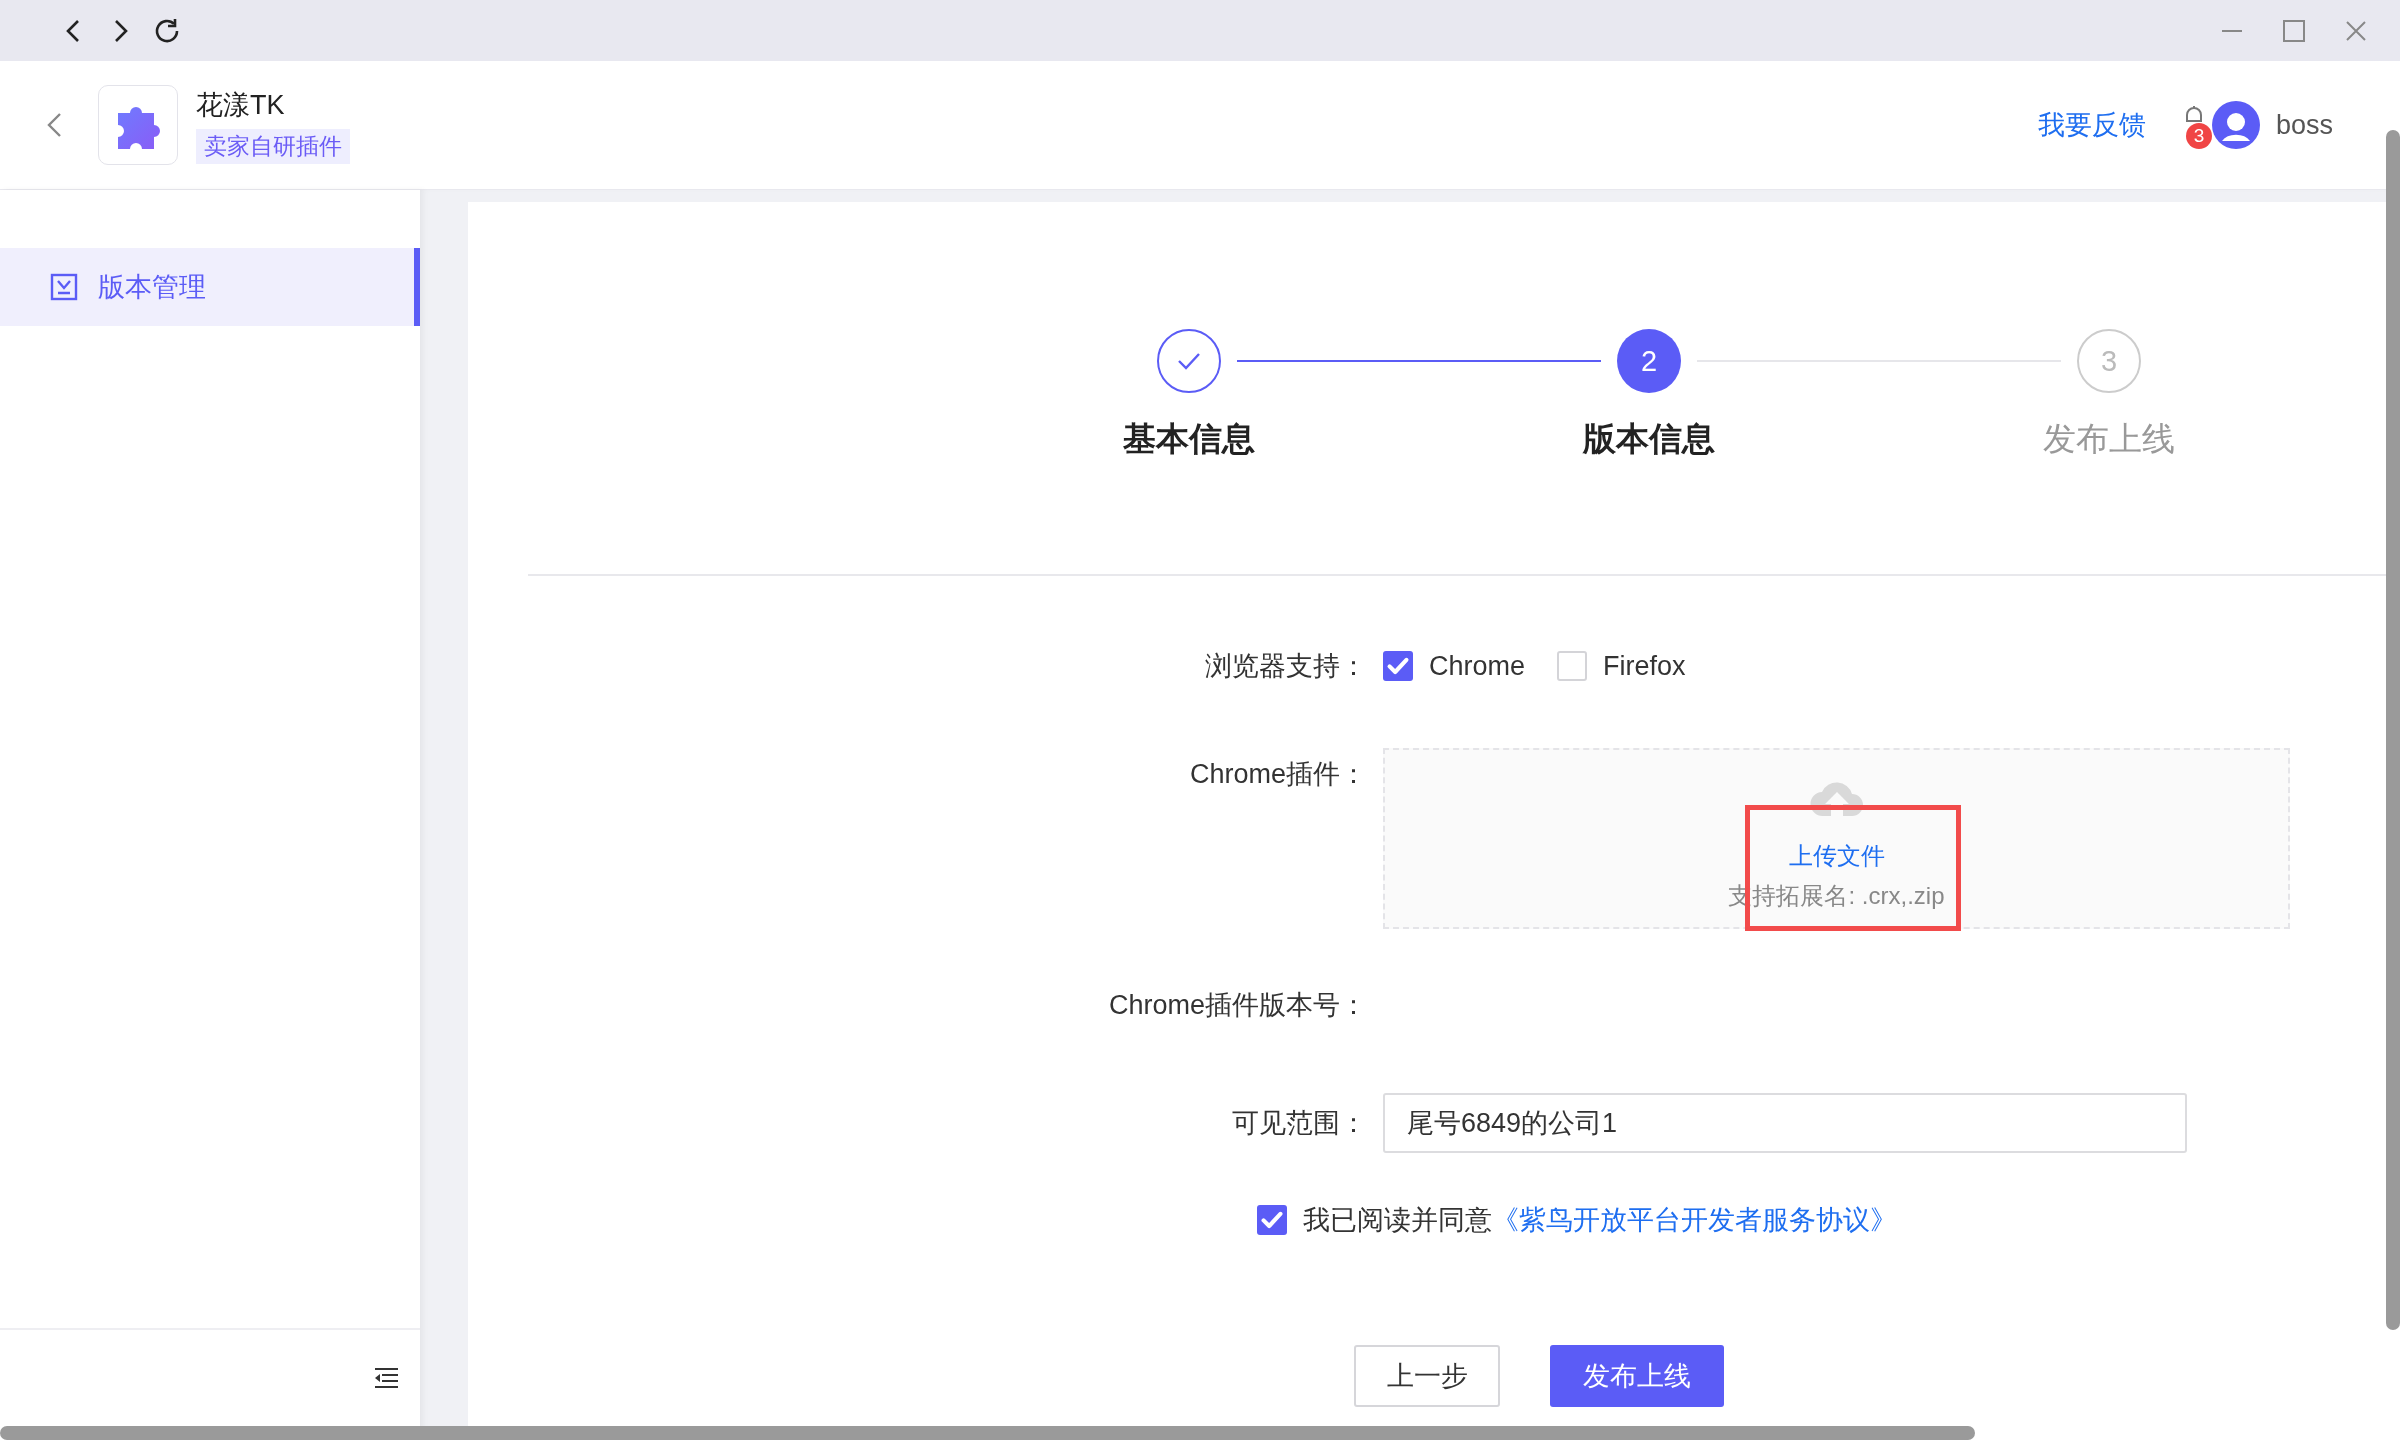 The width and height of the screenshot is (2400, 1440). What do you see at coordinates (1427, 1376) in the screenshot?
I see `previous-step-button: 上一步` at bounding box center [1427, 1376].